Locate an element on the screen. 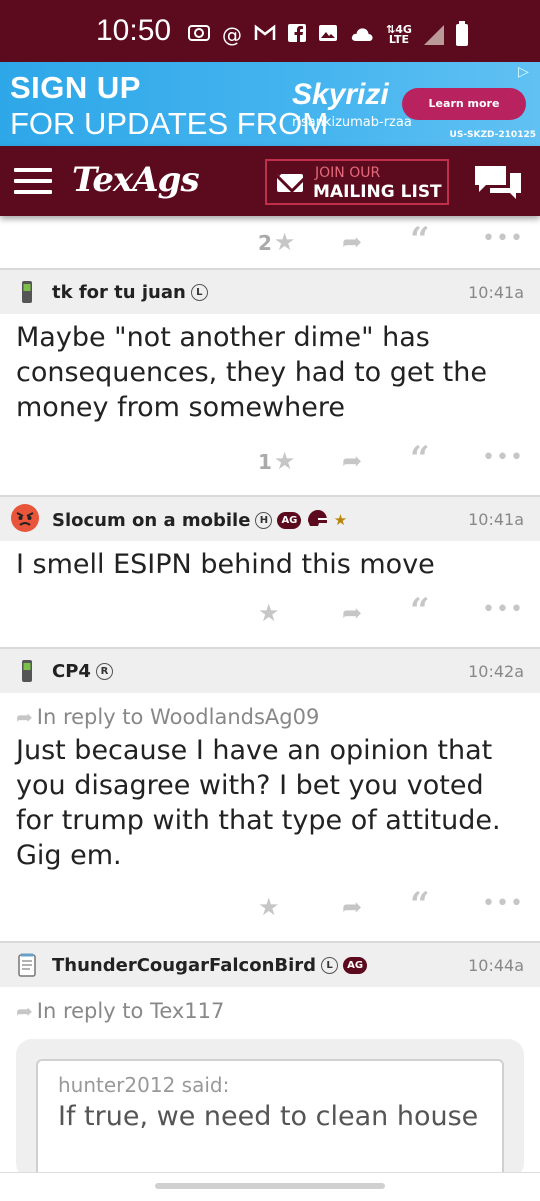 This screenshot has width=540, height=1201. home-indicator is located at coordinates (270, 1186).